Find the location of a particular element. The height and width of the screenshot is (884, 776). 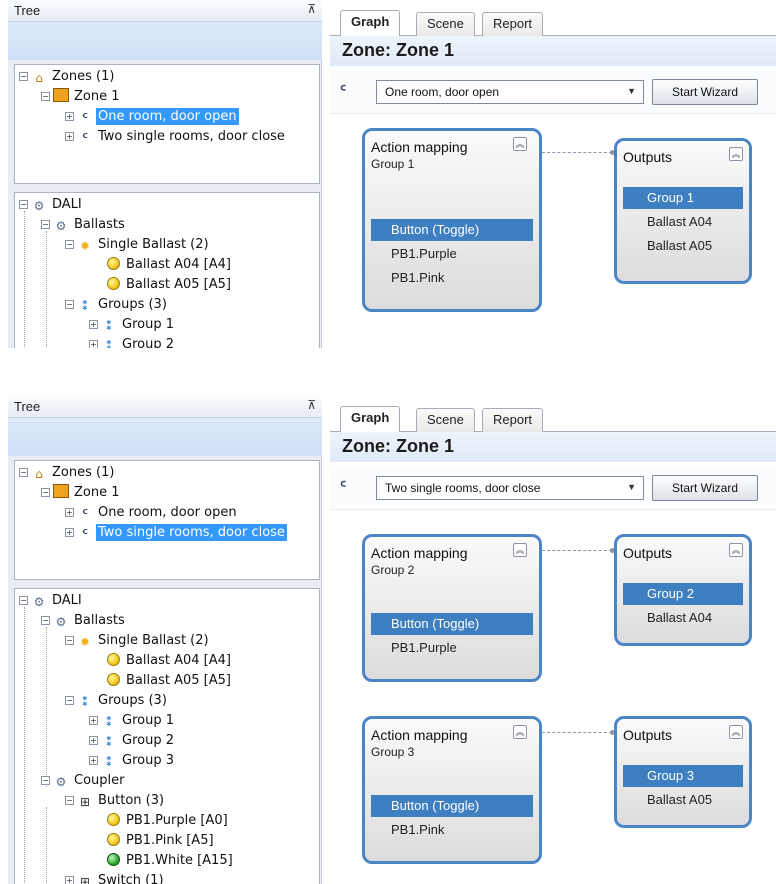

list-item: Group 2 is located at coordinates (683, 594).